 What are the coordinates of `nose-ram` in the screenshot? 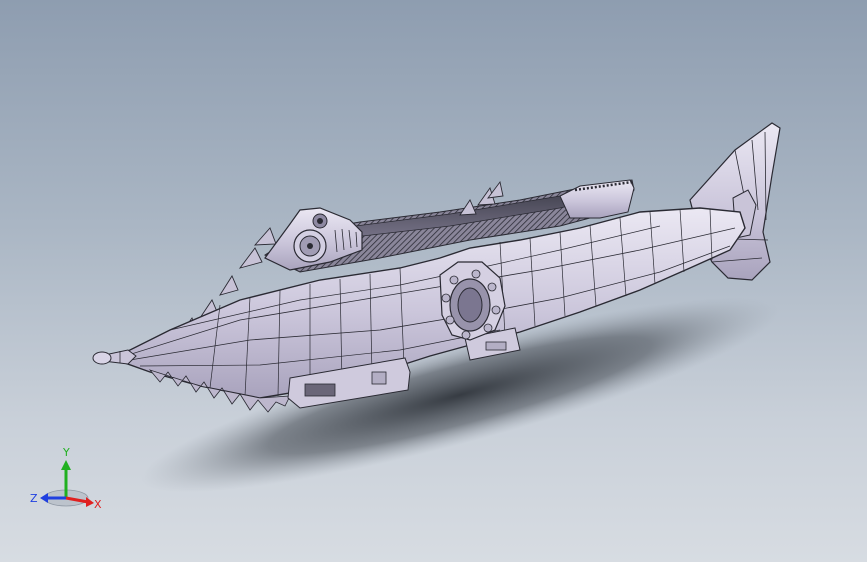 It's located at (114, 357).